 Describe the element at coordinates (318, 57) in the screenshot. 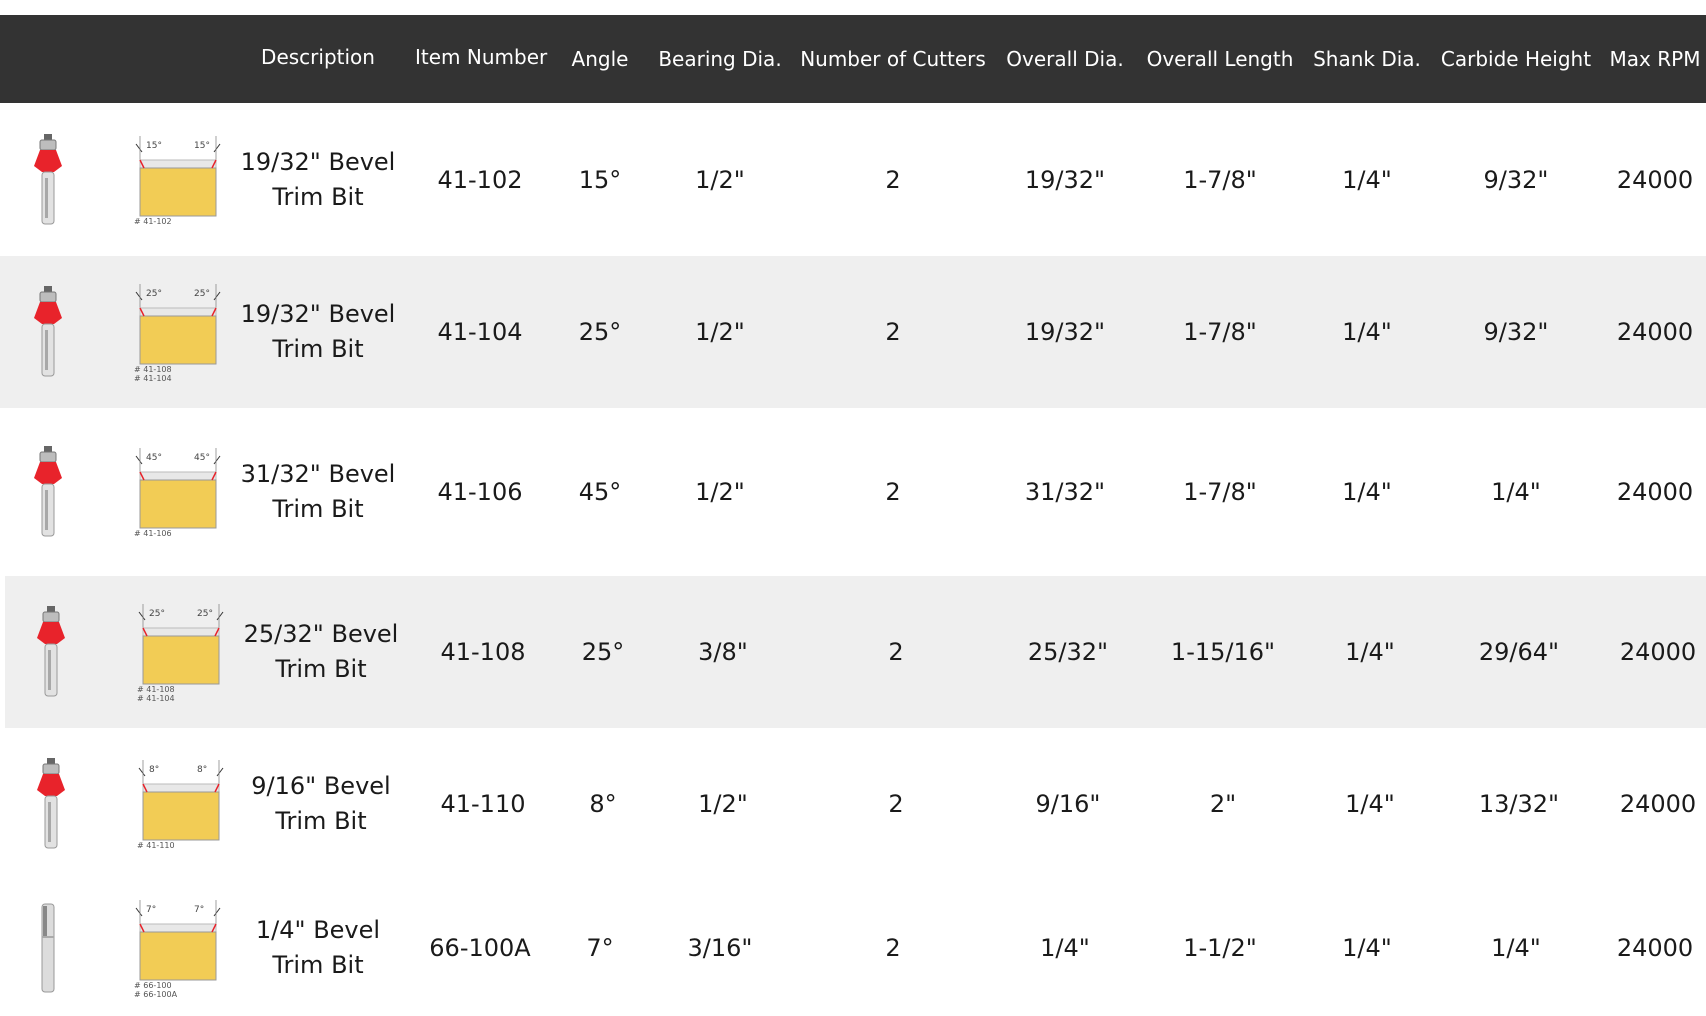

I see `header-description: Description` at that location.